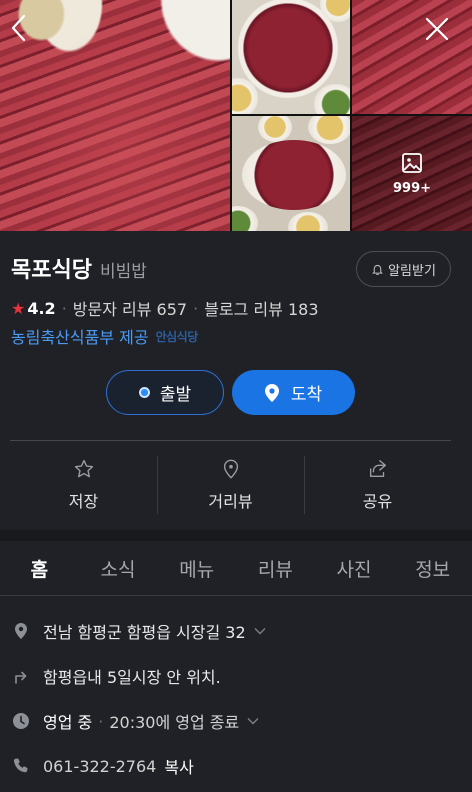 The image size is (472, 792). Describe the element at coordinates (196, 568) in the screenshot. I see `tab-menu: 메뉴` at that location.